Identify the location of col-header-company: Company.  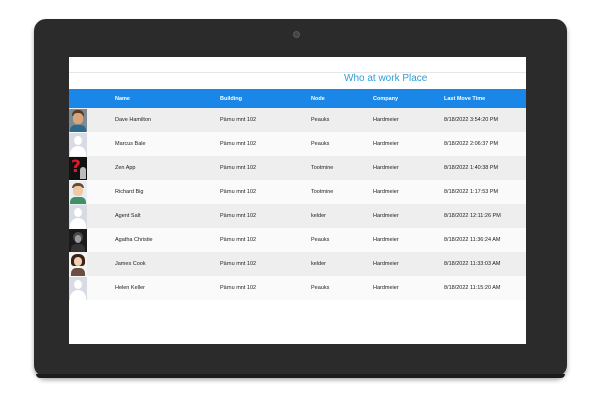
(408, 98).